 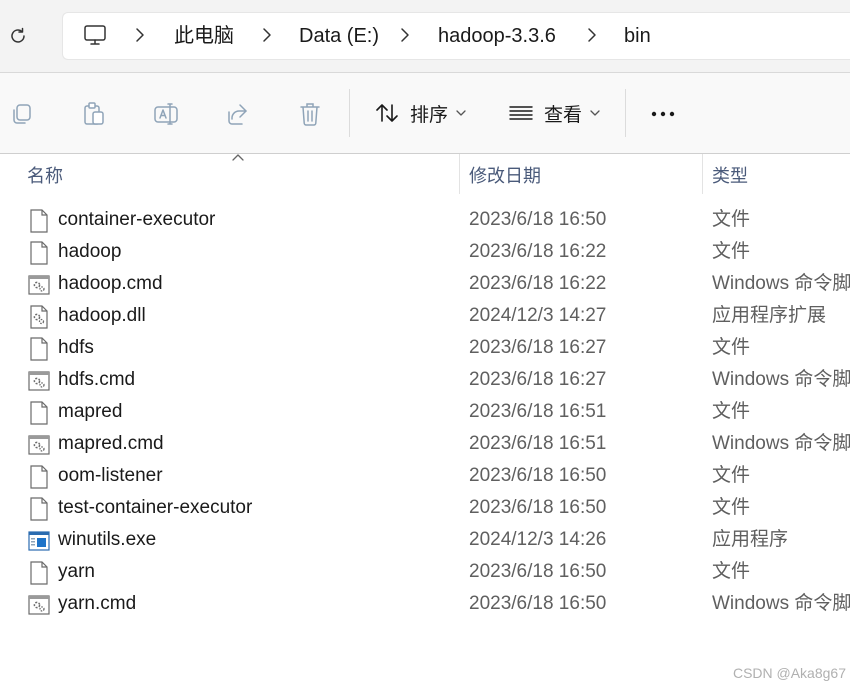 What do you see at coordinates (425, 444) in the screenshot?
I see `file-row: mapred.cmd 2023/6/18 16:51 Windows 命令脚本` at bounding box center [425, 444].